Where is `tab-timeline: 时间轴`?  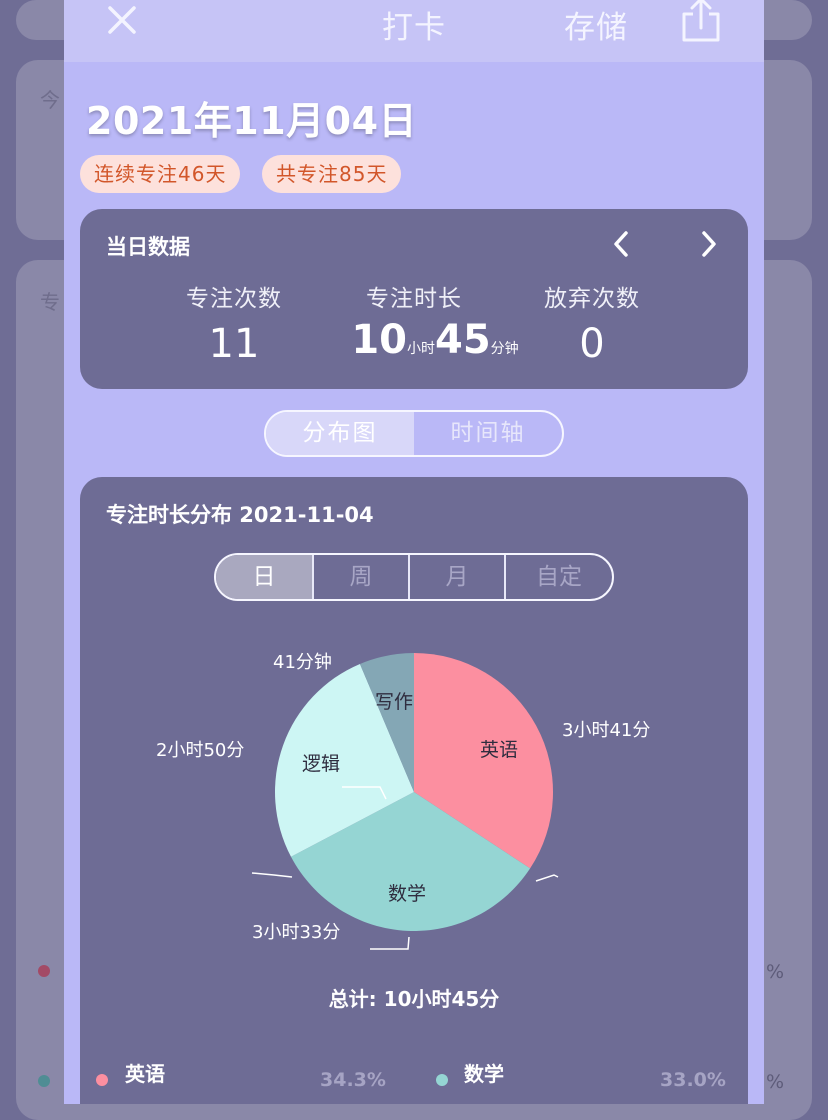
tab-timeline: 时间轴 is located at coordinates (488, 433).